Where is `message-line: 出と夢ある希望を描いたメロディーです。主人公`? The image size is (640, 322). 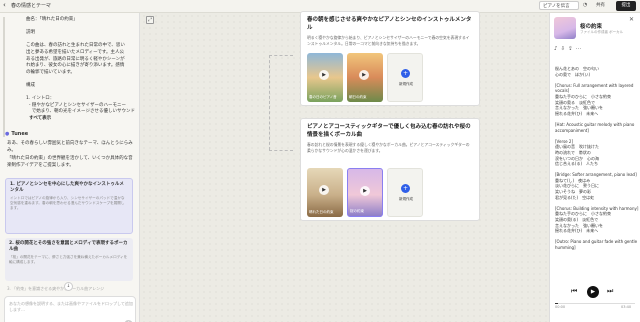
message-line: 出と夢ある希望を描いたメロディーです。主人公 is located at coordinates (75, 52).